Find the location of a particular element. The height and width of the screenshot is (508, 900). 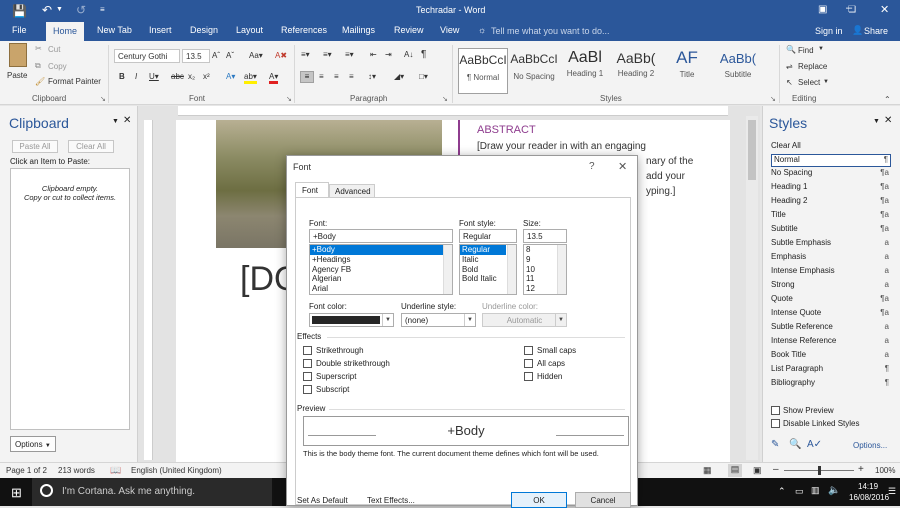

font-style-field: Regular is located at coordinates (488, 236).